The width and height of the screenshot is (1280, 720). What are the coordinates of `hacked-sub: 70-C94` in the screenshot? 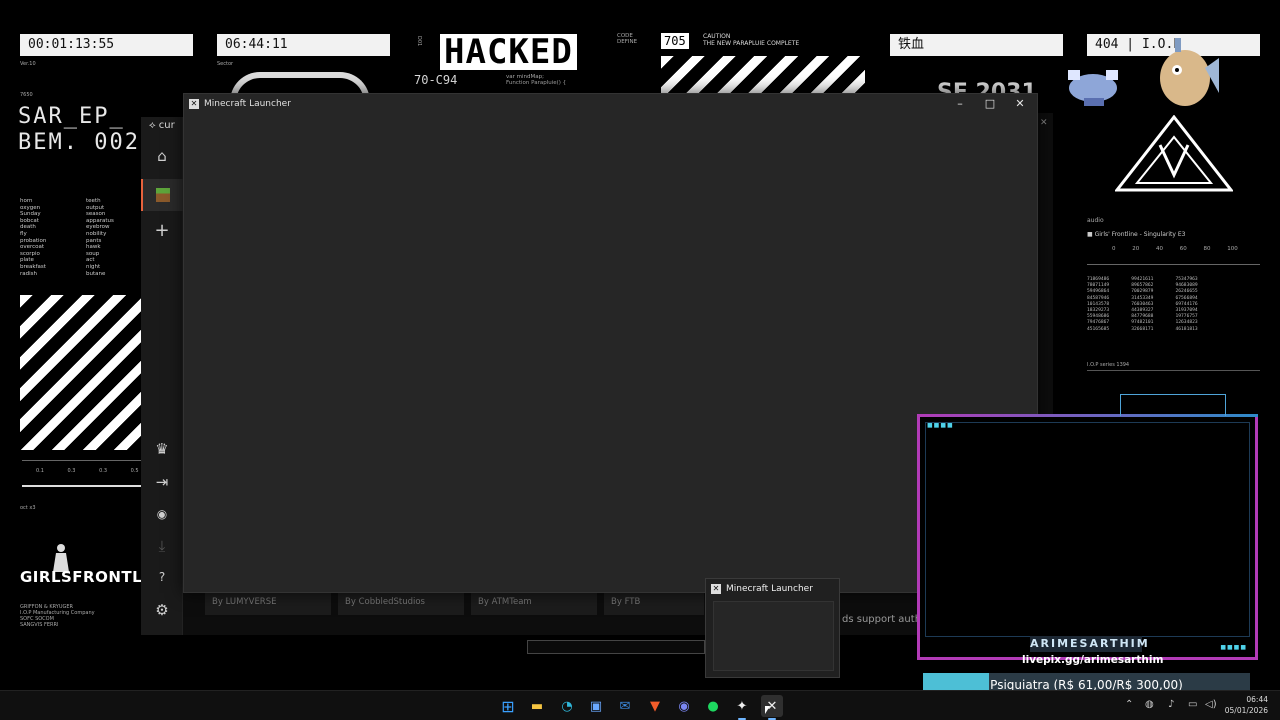 It's located at (436, 80).